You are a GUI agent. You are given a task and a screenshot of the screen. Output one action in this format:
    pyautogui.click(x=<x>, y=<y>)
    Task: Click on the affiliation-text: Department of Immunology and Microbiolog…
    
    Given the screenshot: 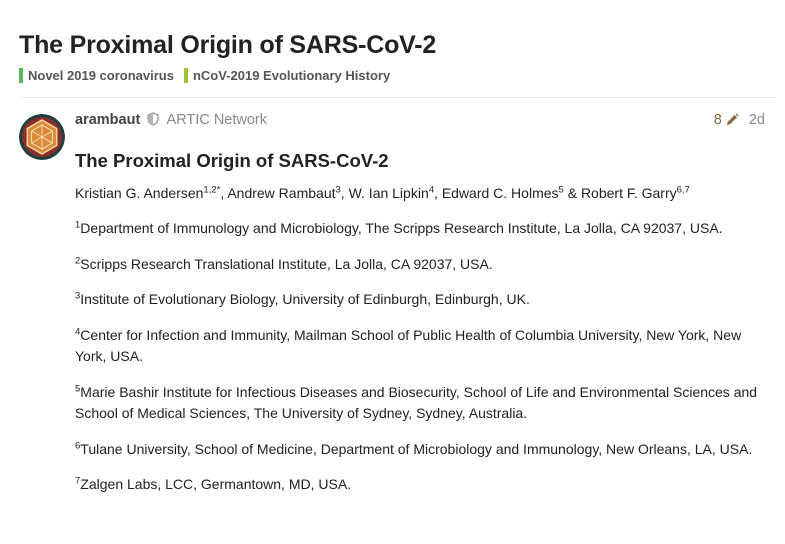 What is the action you would take?
    pyautogui.click(x=401, y=228)
    